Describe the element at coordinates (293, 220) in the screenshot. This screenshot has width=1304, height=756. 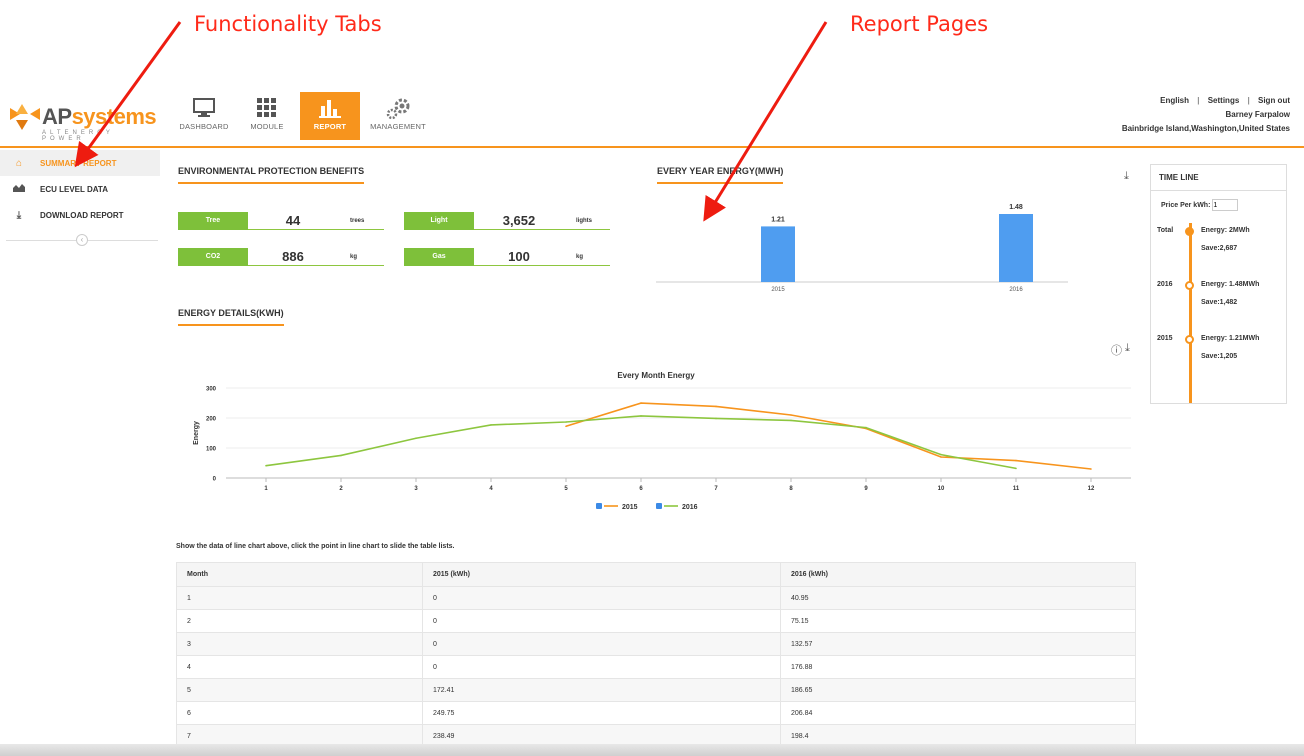
I see `benefit-tree-value: 44` at that location.